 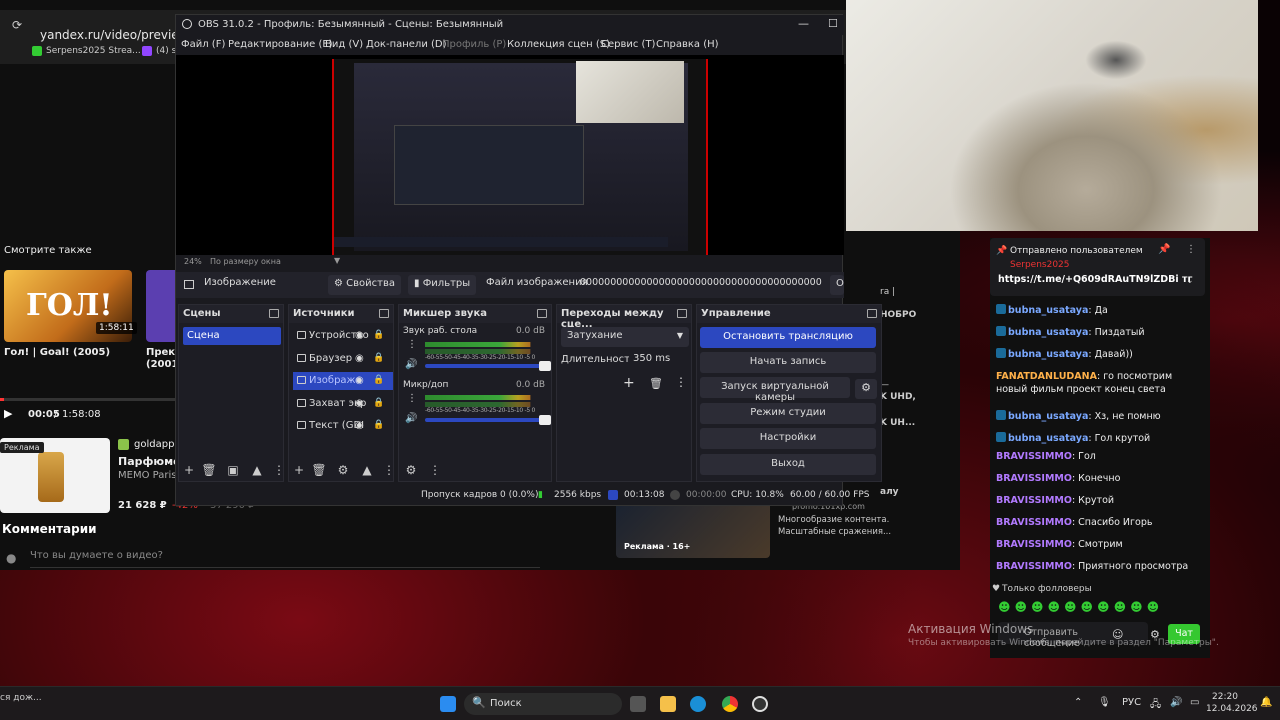 I want to click on source-item: Текст (GDI ◉ 🔒, so click(x=343, y=426).